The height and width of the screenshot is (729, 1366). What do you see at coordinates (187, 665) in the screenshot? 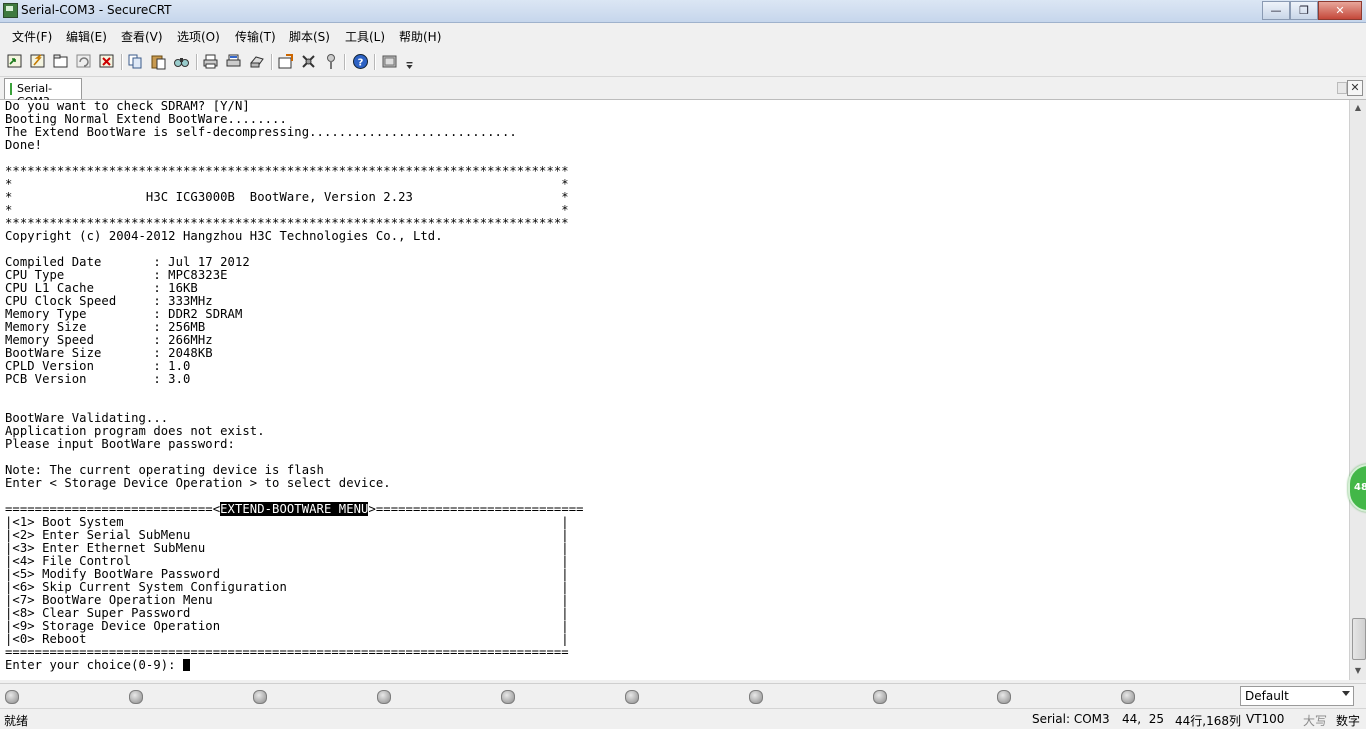
I see `terminal-cursor` at bounding box center [187, 665].